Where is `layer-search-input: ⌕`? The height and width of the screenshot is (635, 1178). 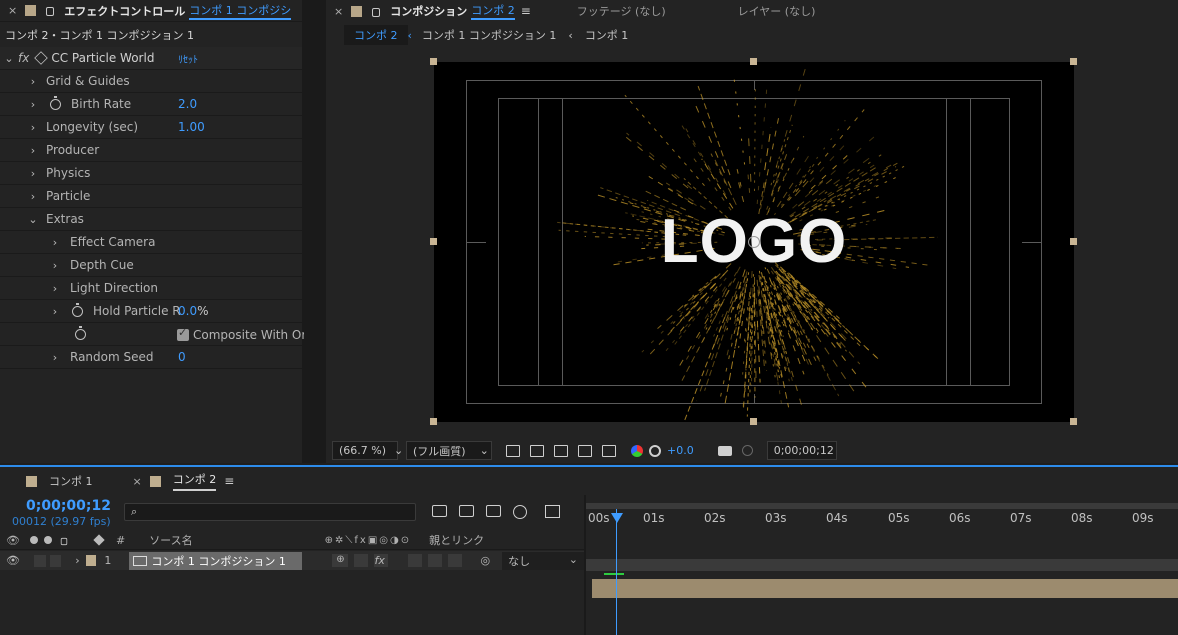 layer-search-input: ⌕ is located at coordinates (270, 512).